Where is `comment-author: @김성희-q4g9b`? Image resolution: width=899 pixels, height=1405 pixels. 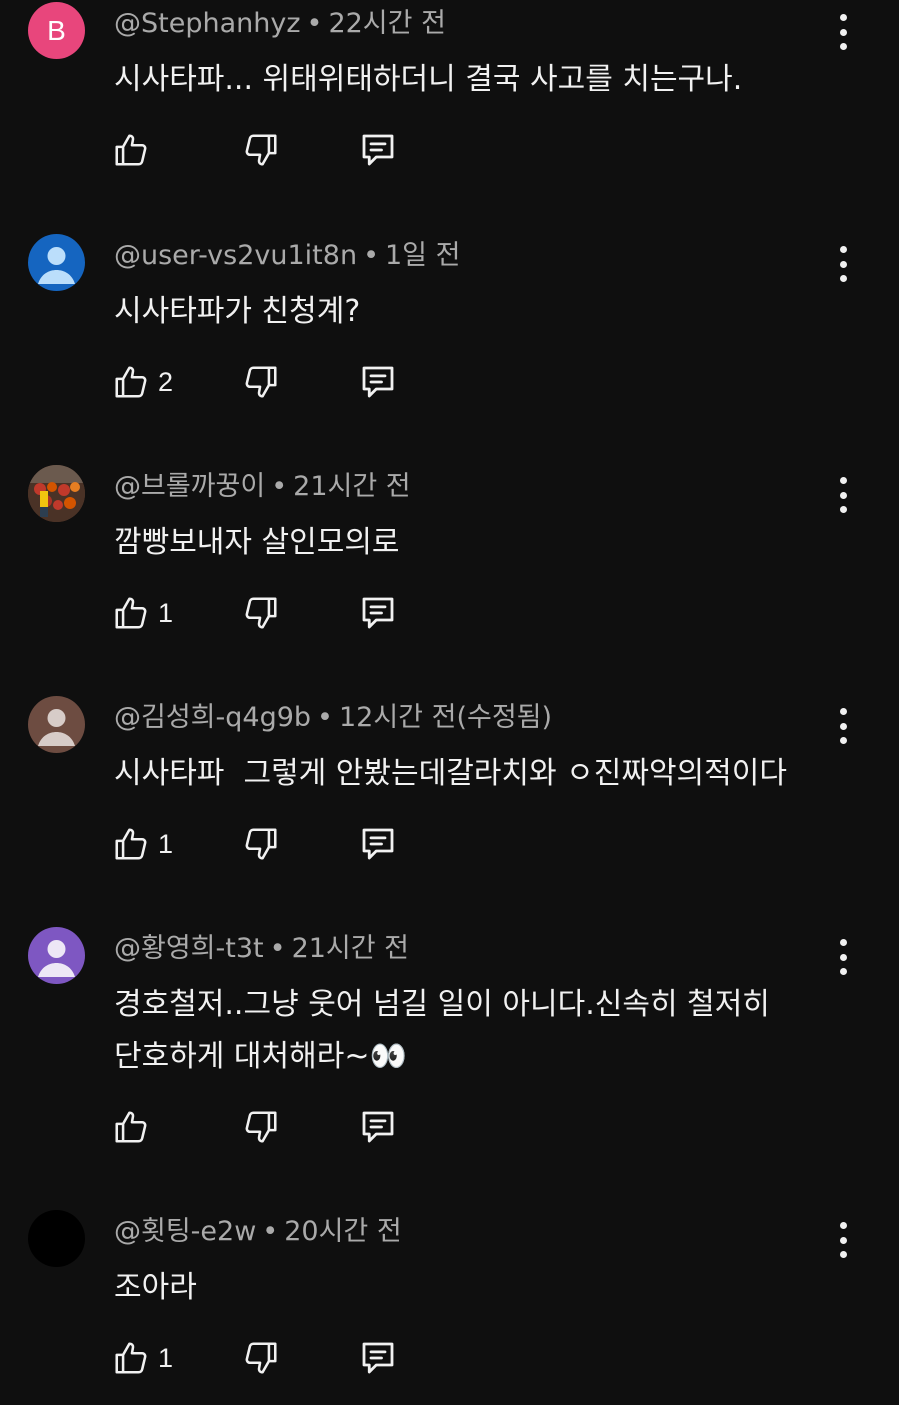 comment-author: @김성희-q4g9b is located at coordinates (212, 717).